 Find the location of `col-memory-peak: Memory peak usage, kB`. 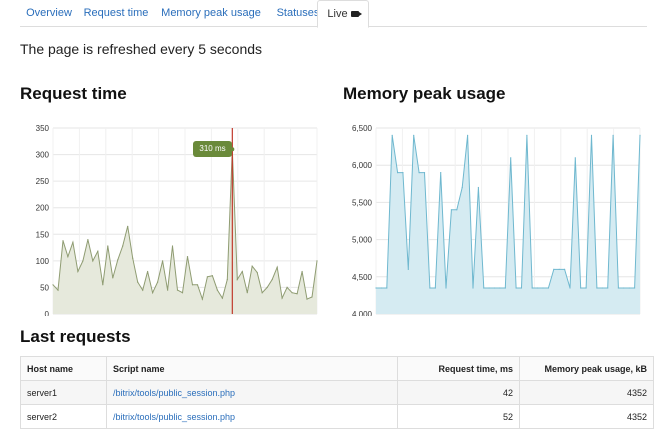

col-memory-peak: Memory peak usage, kB is located at coordinates (586, 368).